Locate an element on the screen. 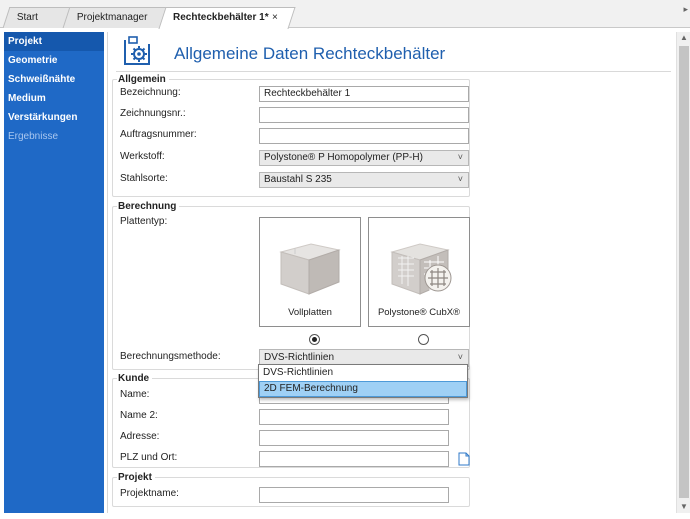 The height and width of the screenshot is (519, 690). plattentyp-option-cubx: Polystone® CubX® is located at coordinates (419, 272).